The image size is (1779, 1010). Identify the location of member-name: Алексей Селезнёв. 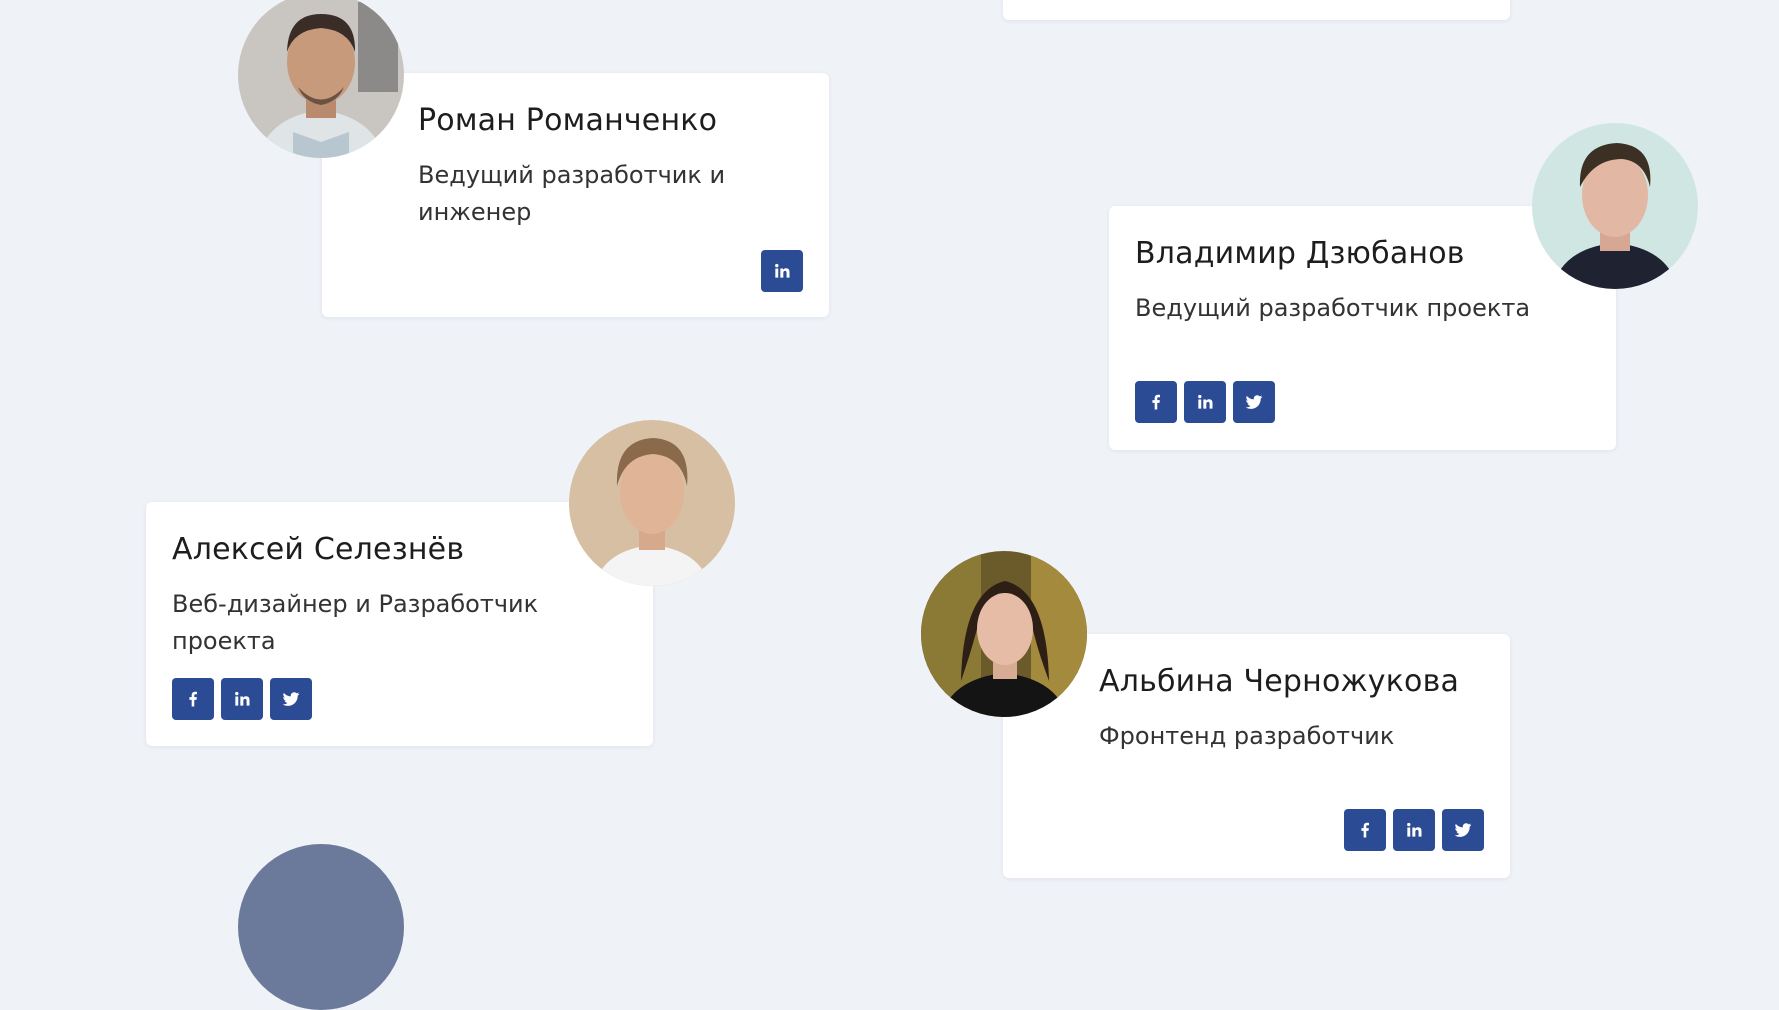
(318, 549).